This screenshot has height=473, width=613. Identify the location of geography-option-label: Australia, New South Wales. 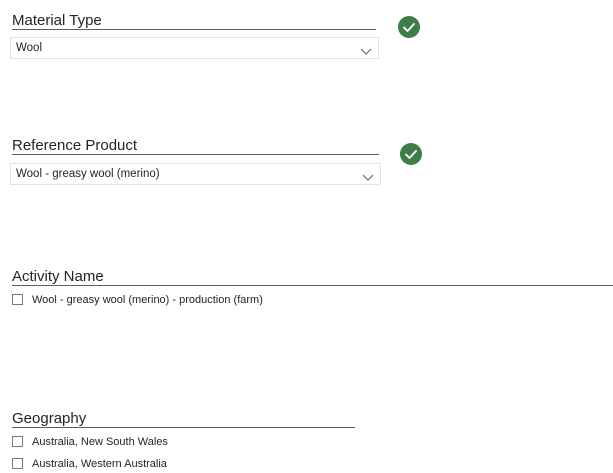
(100, 442).